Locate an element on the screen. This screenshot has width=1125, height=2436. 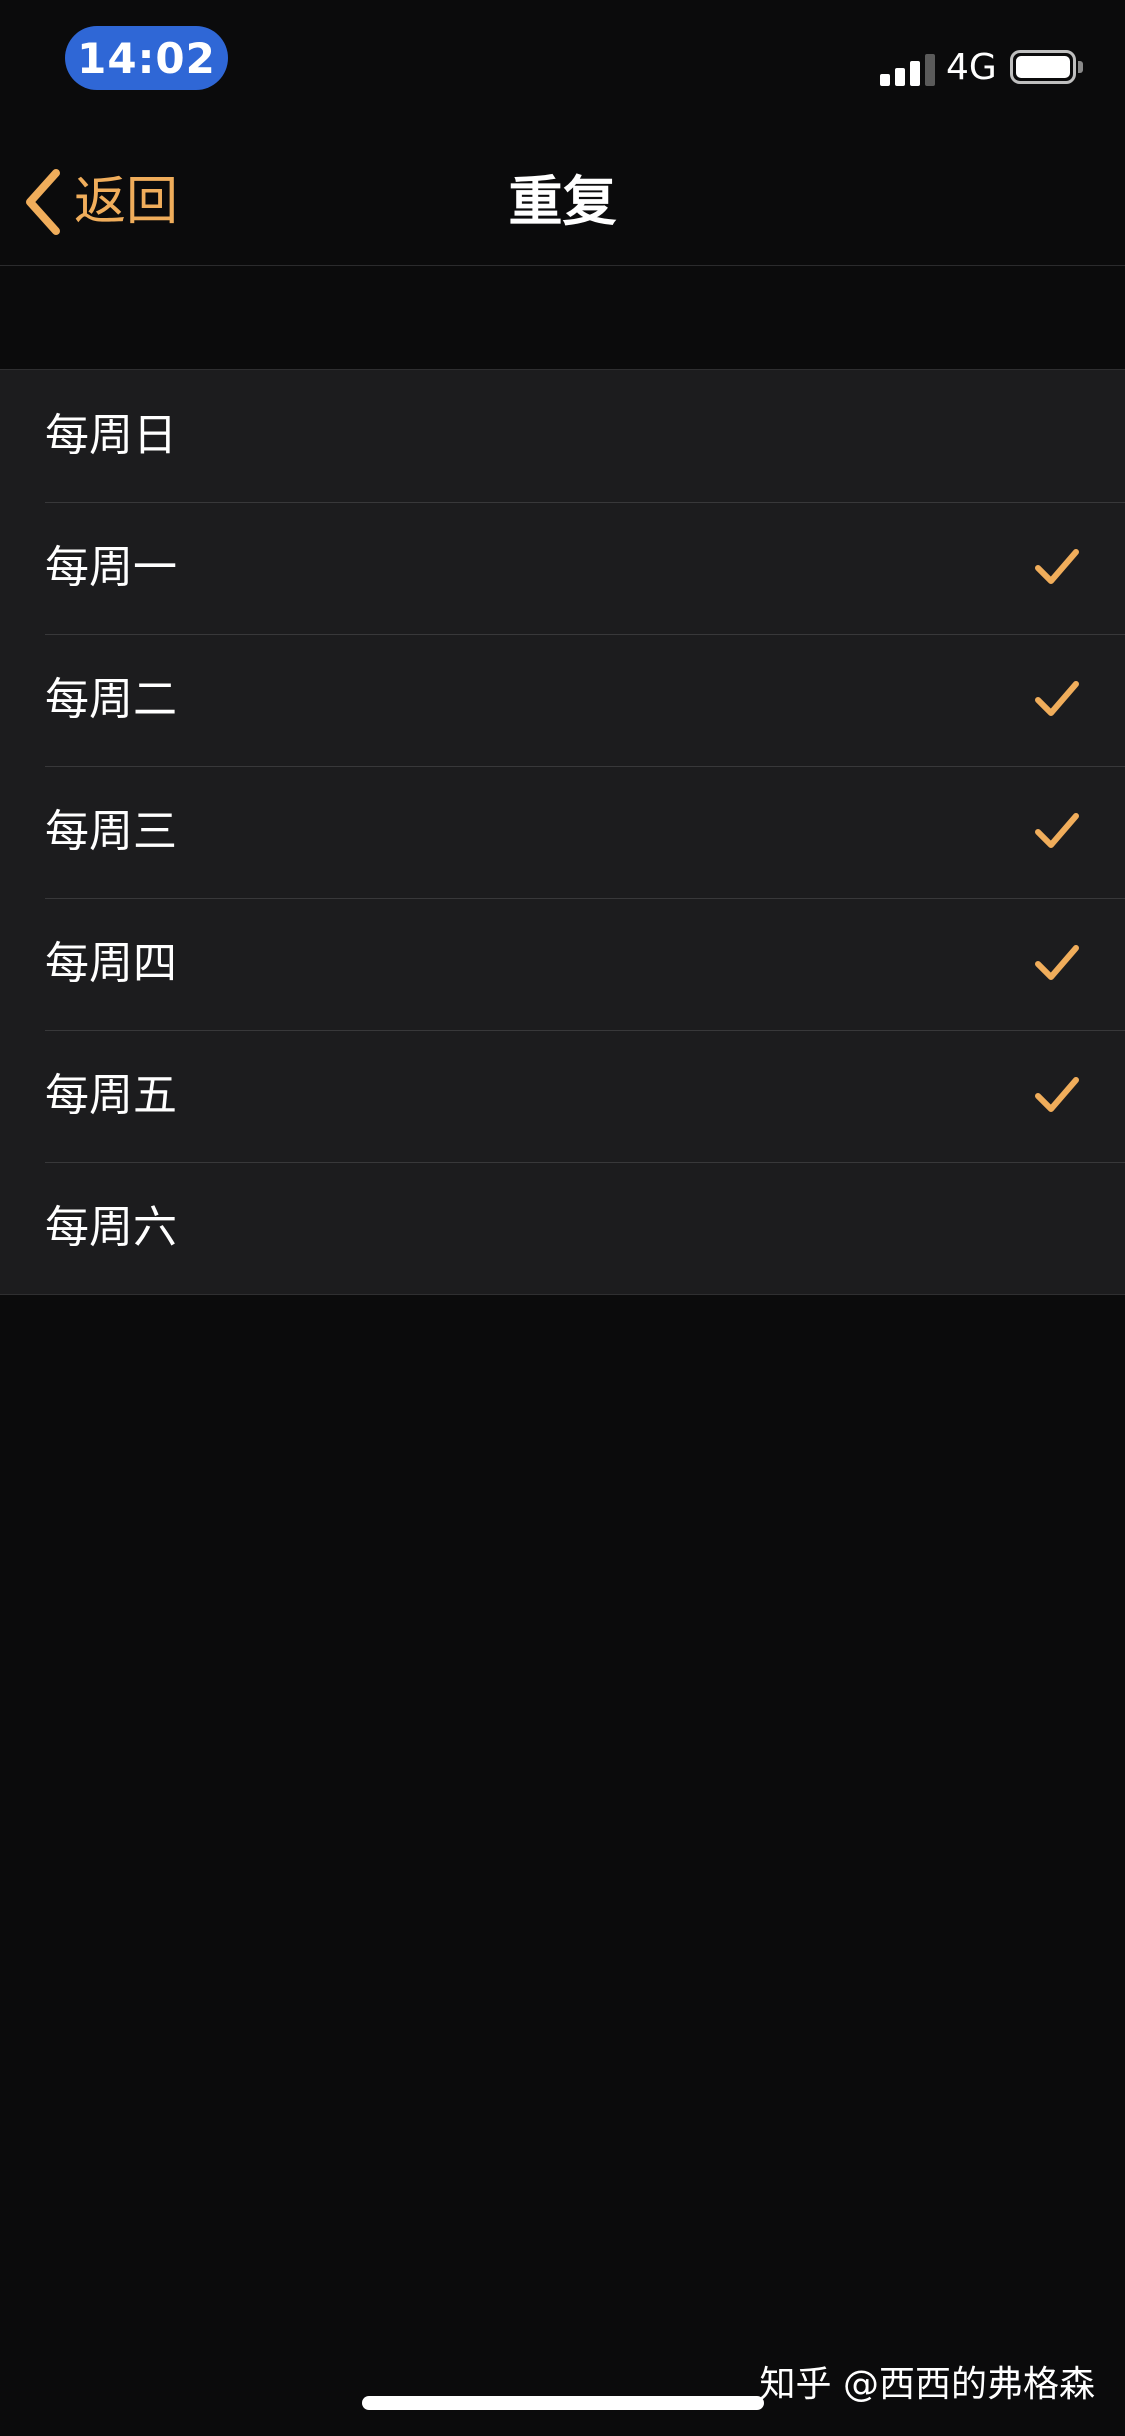
day-label: 每周日 is located at coordinates (111, 435).